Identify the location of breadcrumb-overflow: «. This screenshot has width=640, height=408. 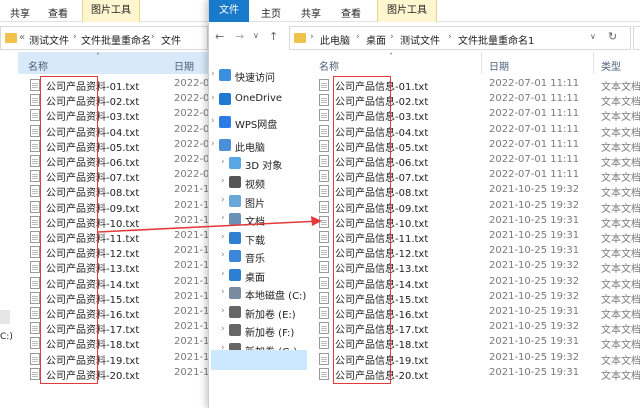
(22, 37).